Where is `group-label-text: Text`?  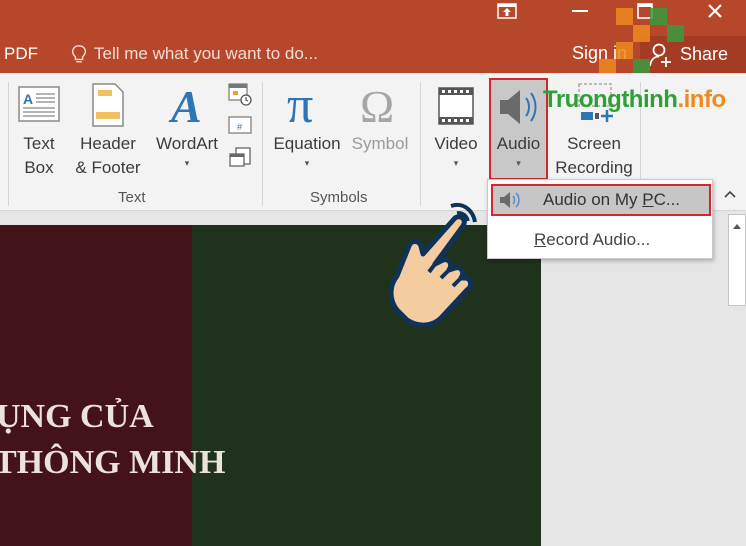
group-label-text: Text is located at coordinates (132, 197).